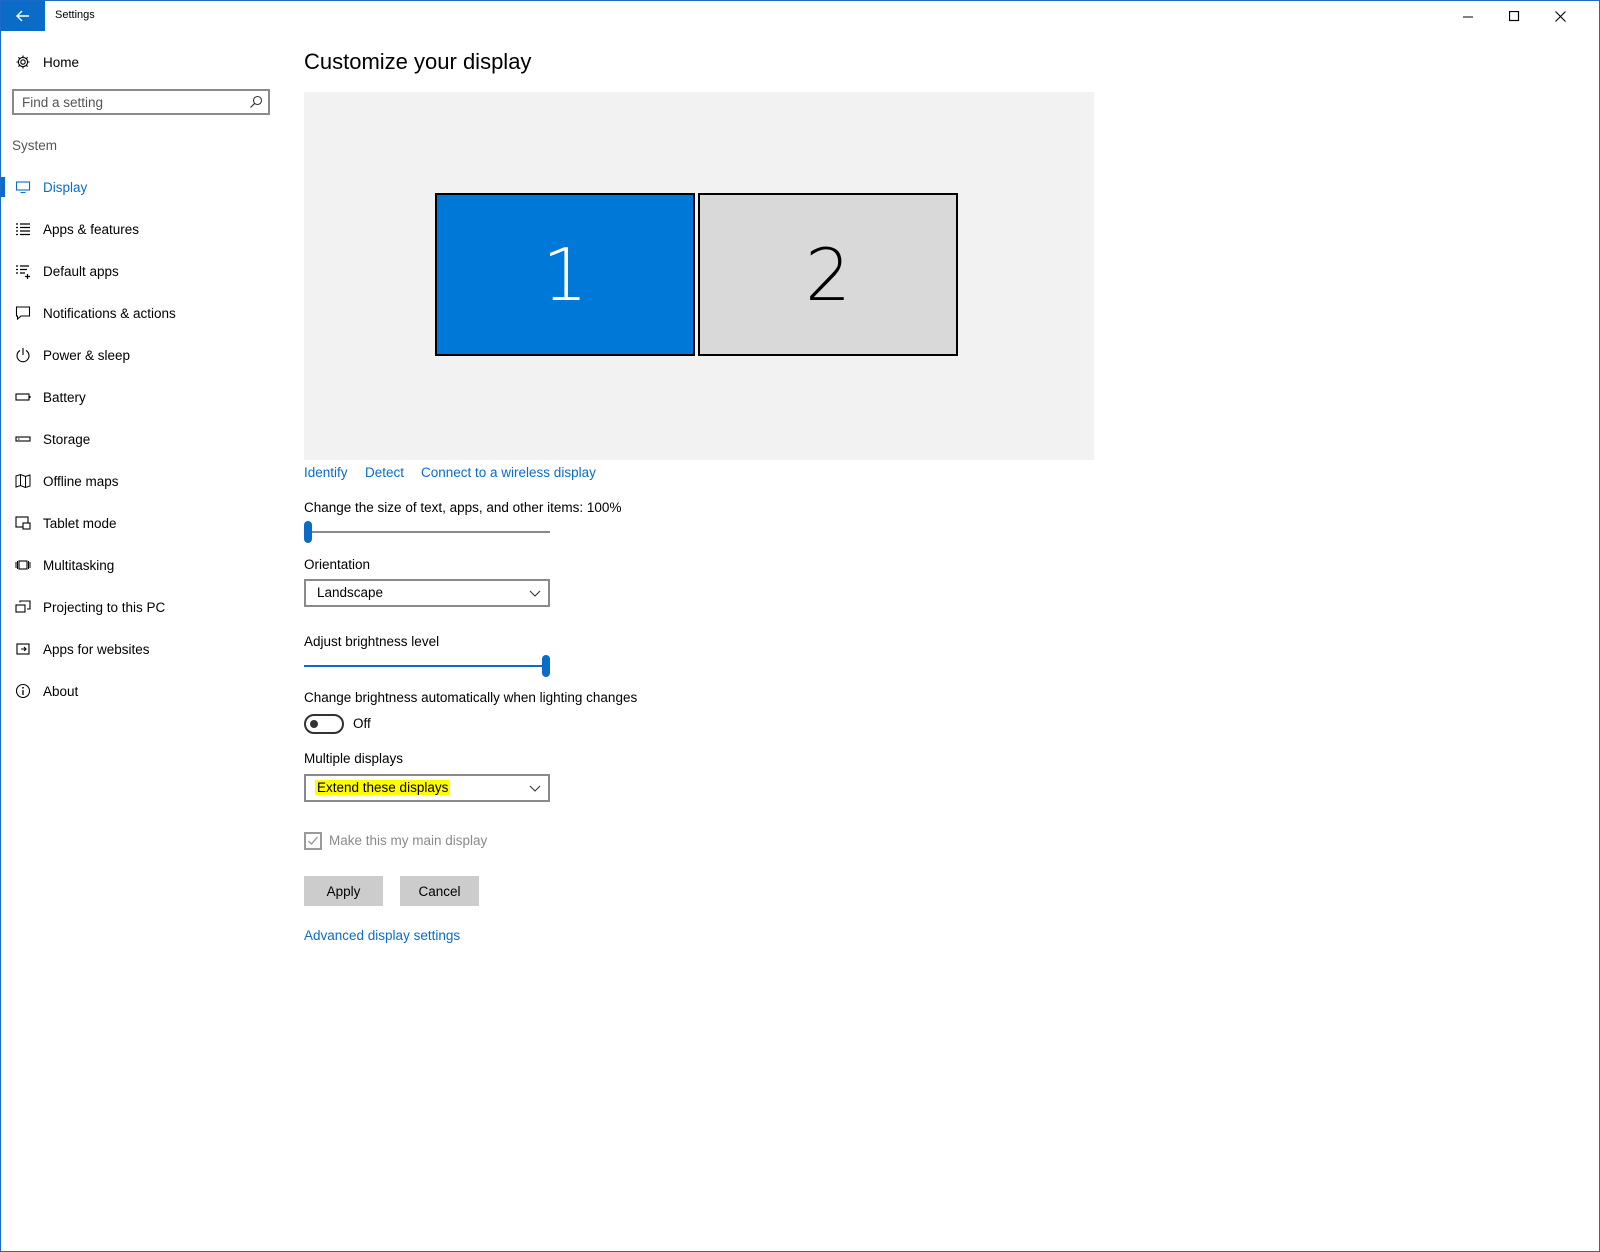 The width and height of the screenshot is (1600, 1252). Describe the element at coordinates (23, 271) in the screenshot. I see `default-apps-icon` at that location.